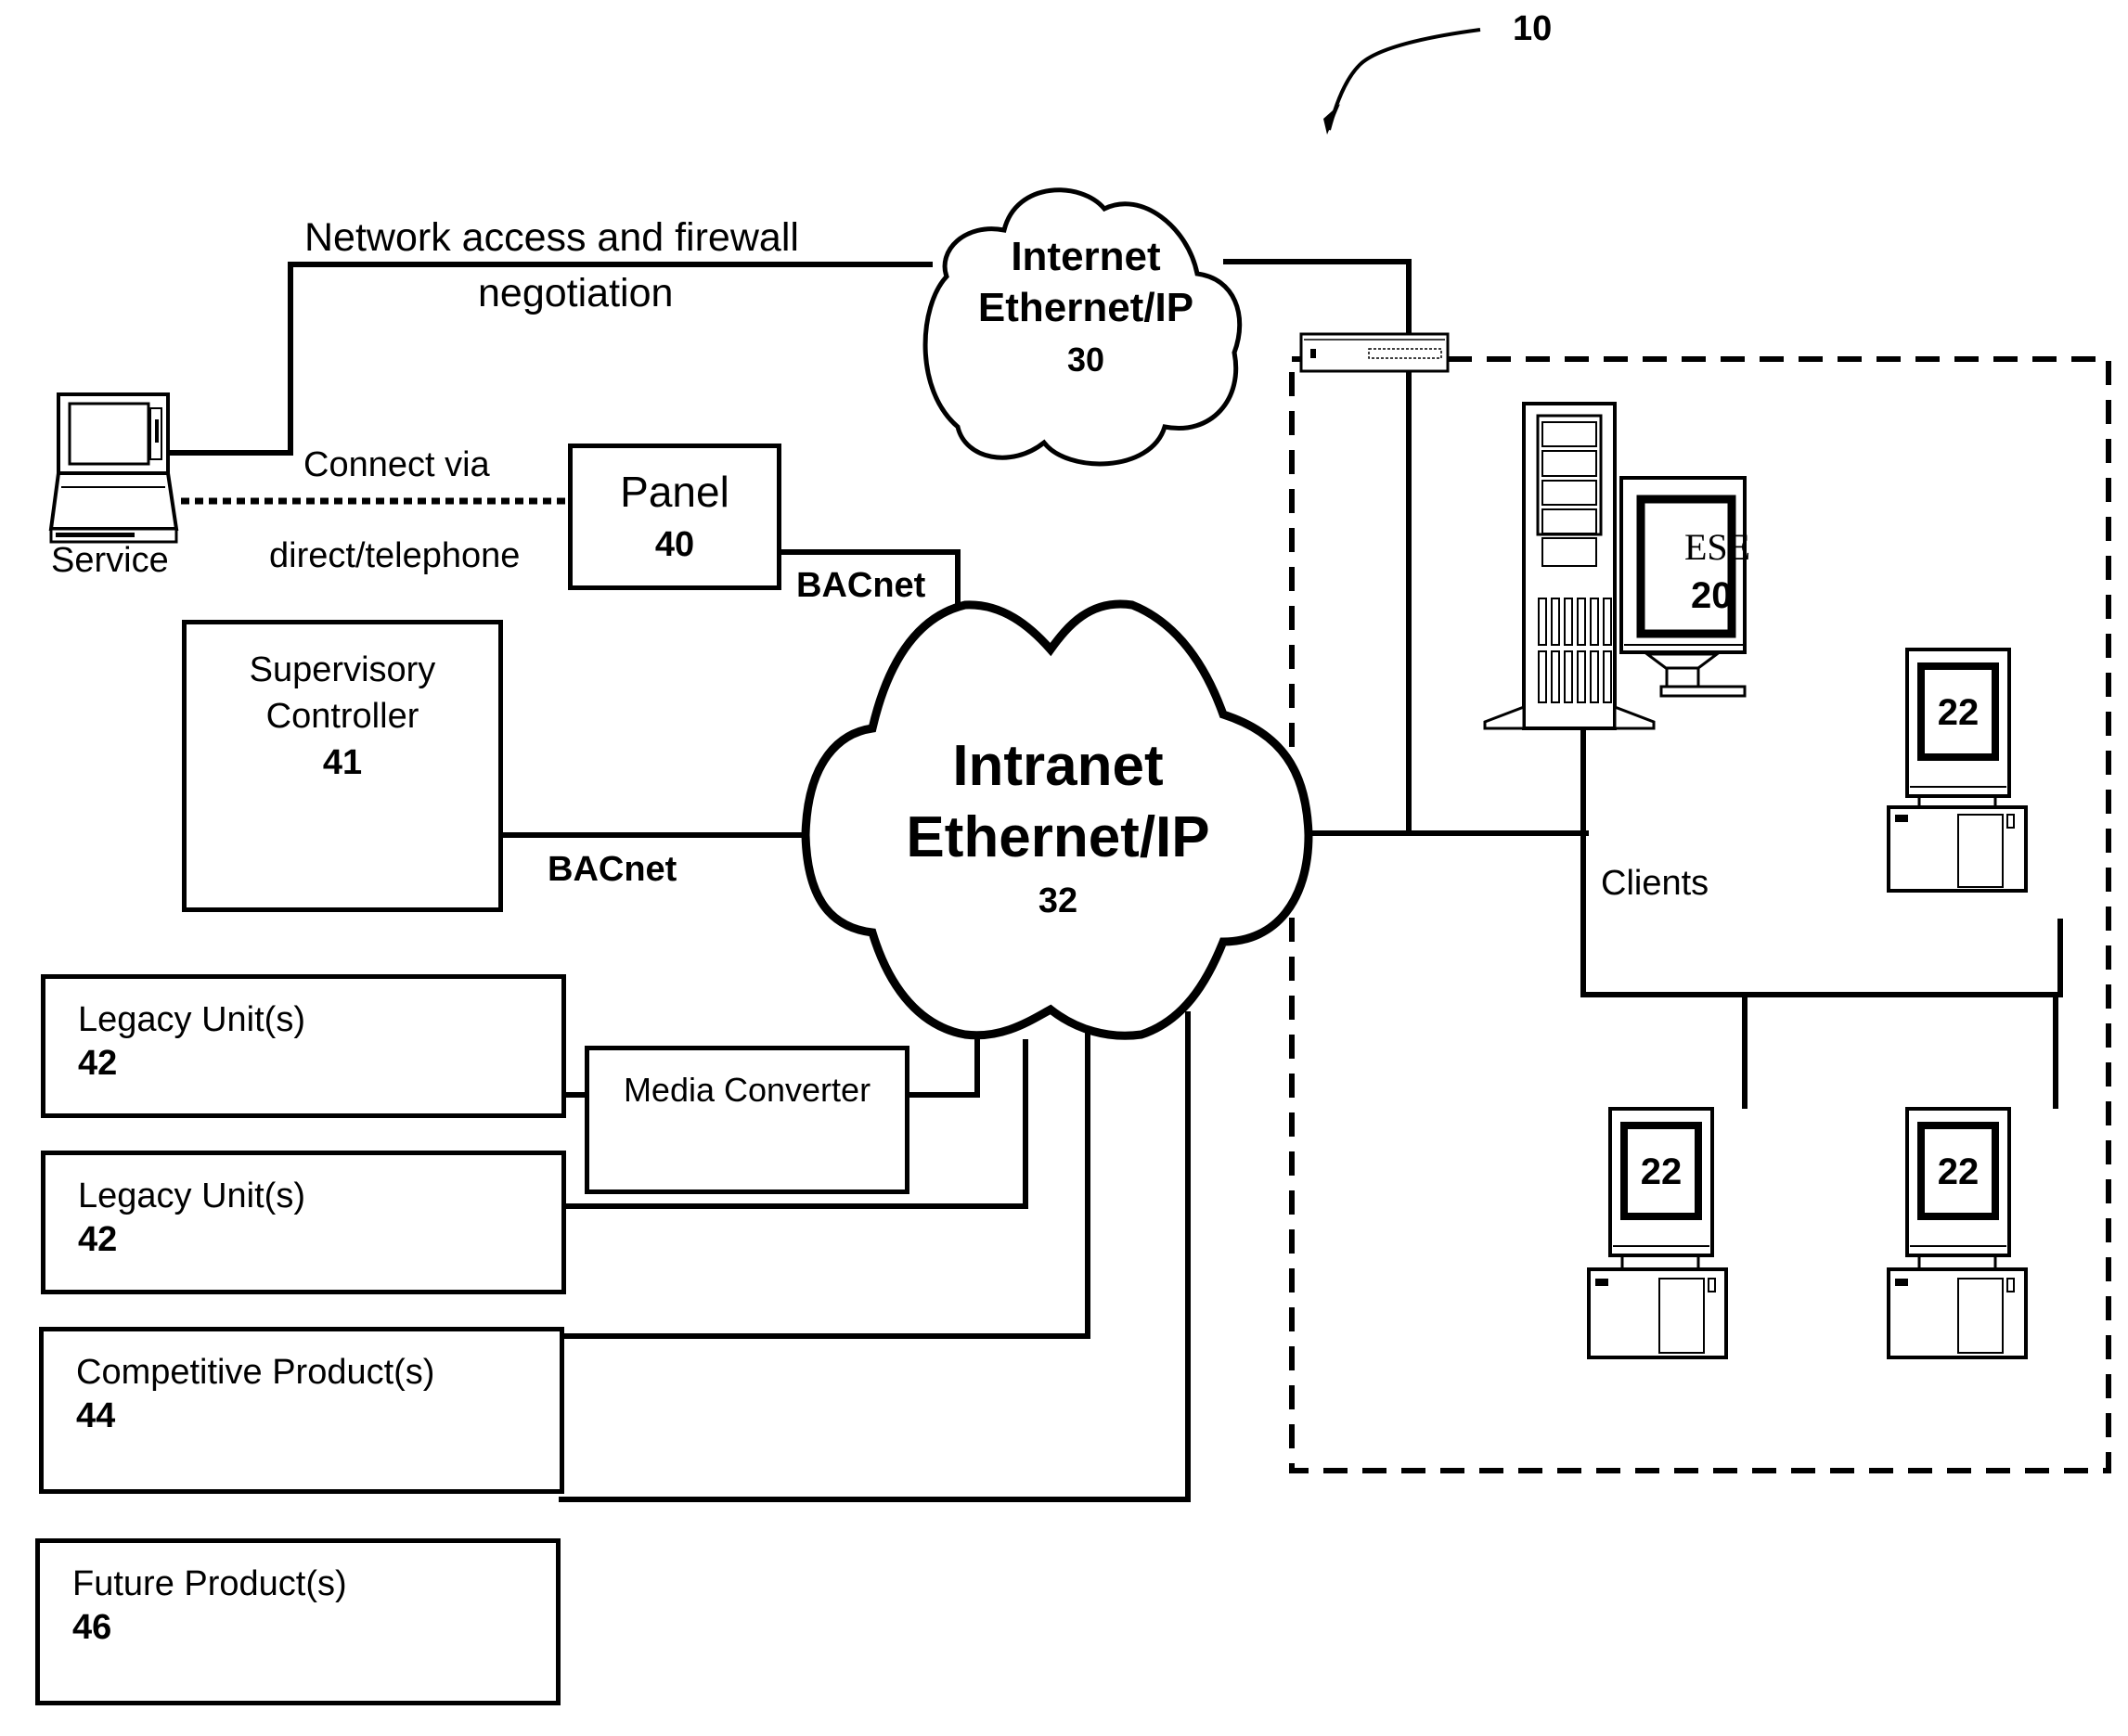 Image resolution: width=2128 pixels, height=1736 pixels. I want to click on device-box-legacy-1: Legacy Unit(s) 42, so click(304, 1046).